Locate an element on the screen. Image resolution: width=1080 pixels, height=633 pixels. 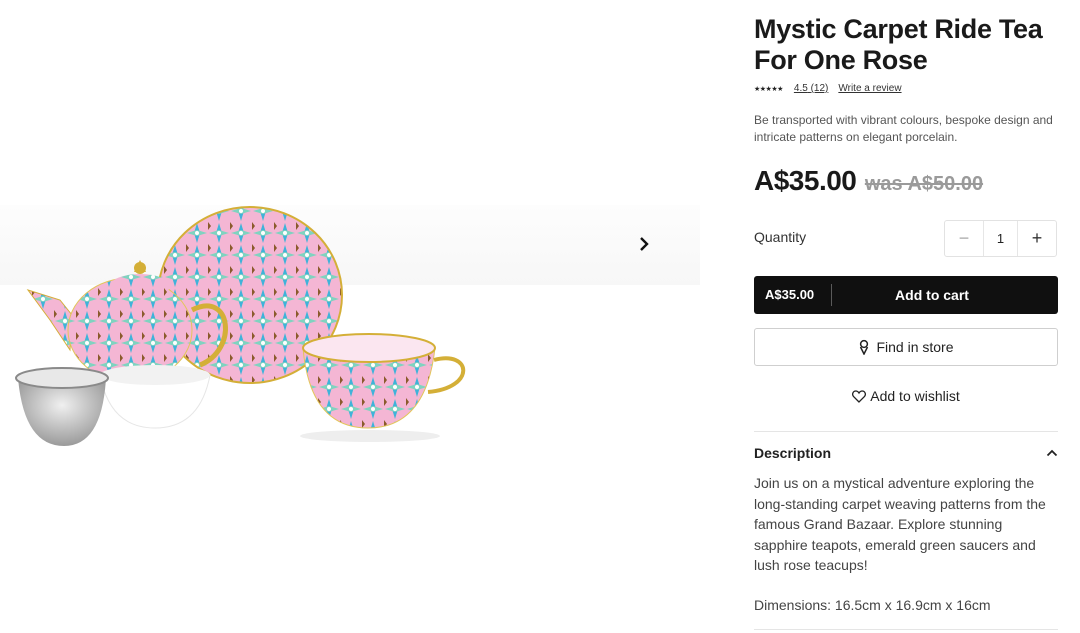
star-rating-icon: ★★★★★ is located at coordinates (768, 89).